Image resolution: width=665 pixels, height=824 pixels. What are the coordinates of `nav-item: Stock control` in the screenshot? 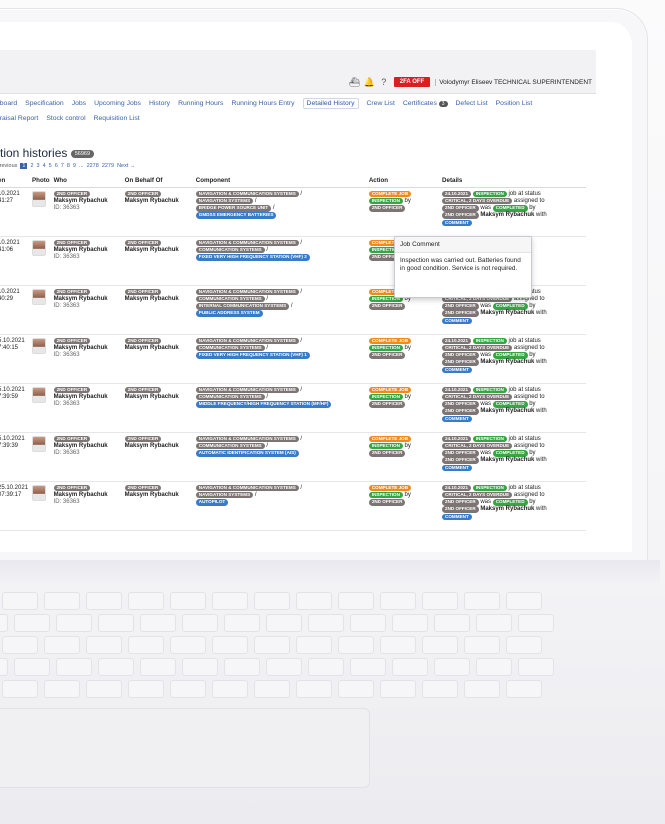 It's located at (65, 118).